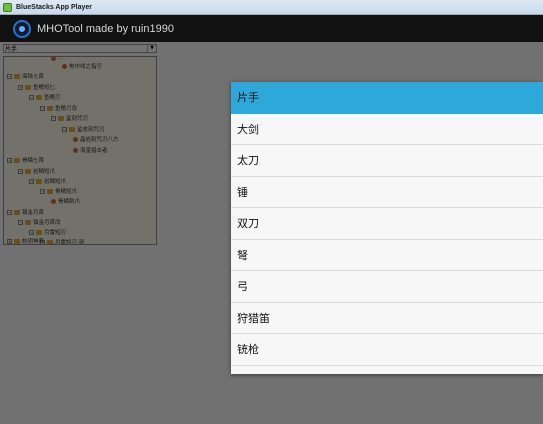 This screenshot has width=543, height=424. I want to click on list-item: 弓, so click(387, 287).